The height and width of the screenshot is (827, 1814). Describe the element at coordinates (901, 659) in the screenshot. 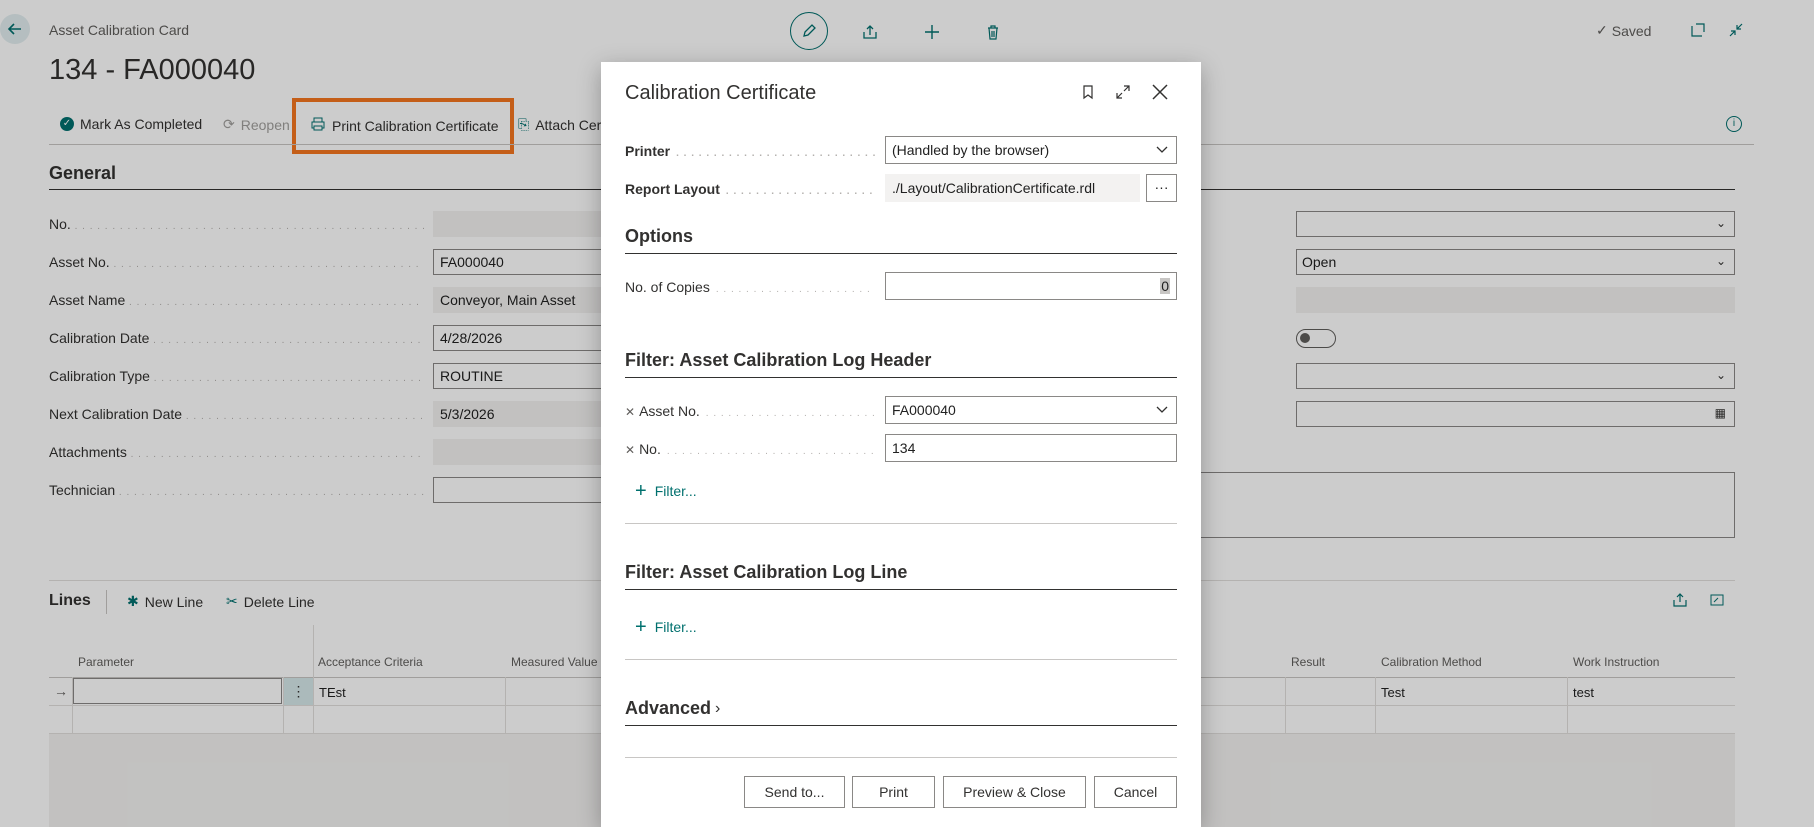

I see `filter-line-end-rule` at that location.